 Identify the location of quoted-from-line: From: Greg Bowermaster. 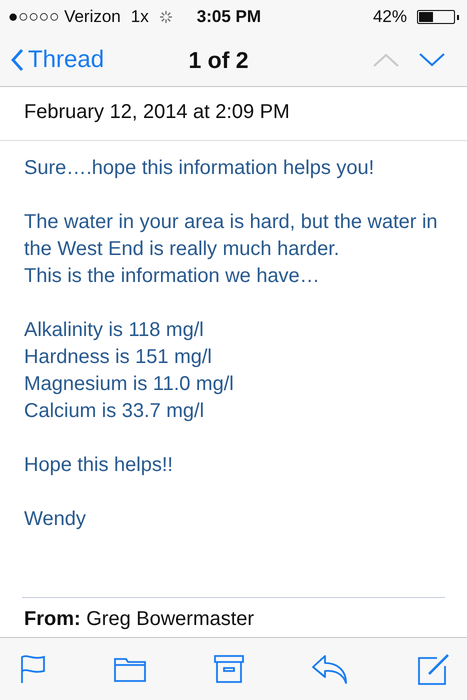
(139, 619).